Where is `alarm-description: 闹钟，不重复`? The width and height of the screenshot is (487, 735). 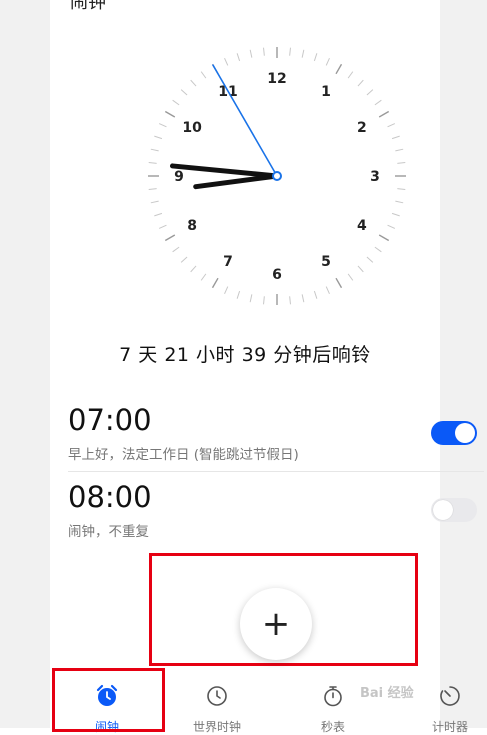
alarm-description: 闹钟，不重复 is located at coordinates (108, 532).